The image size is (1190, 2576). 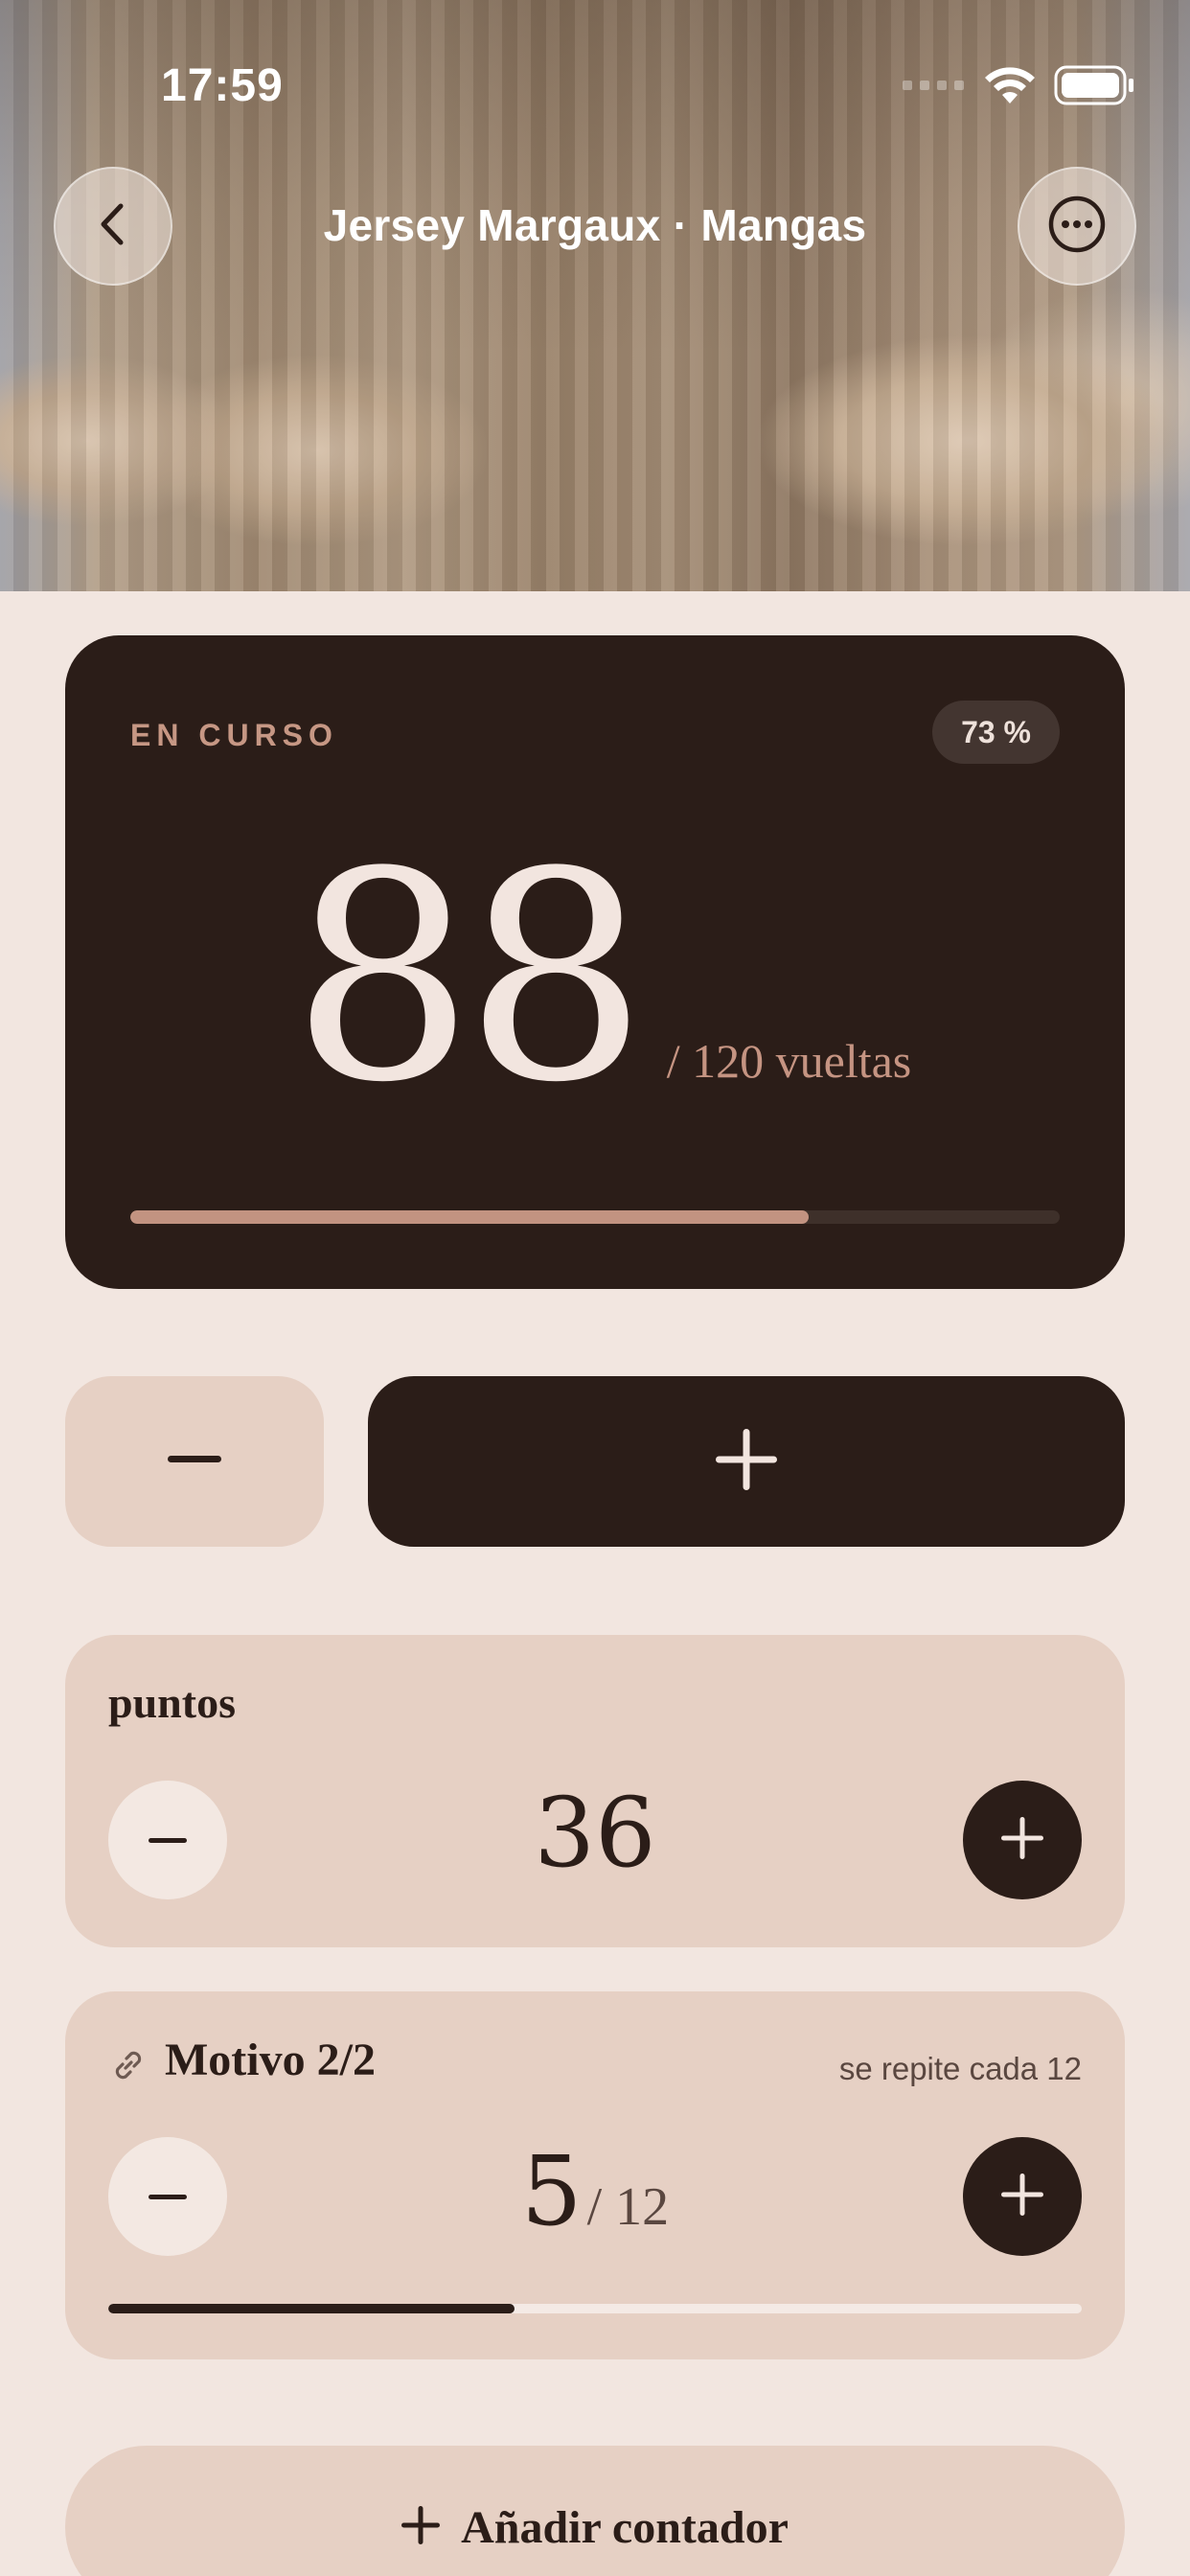 I want to click on more-button, so click(x=1077, y=226).